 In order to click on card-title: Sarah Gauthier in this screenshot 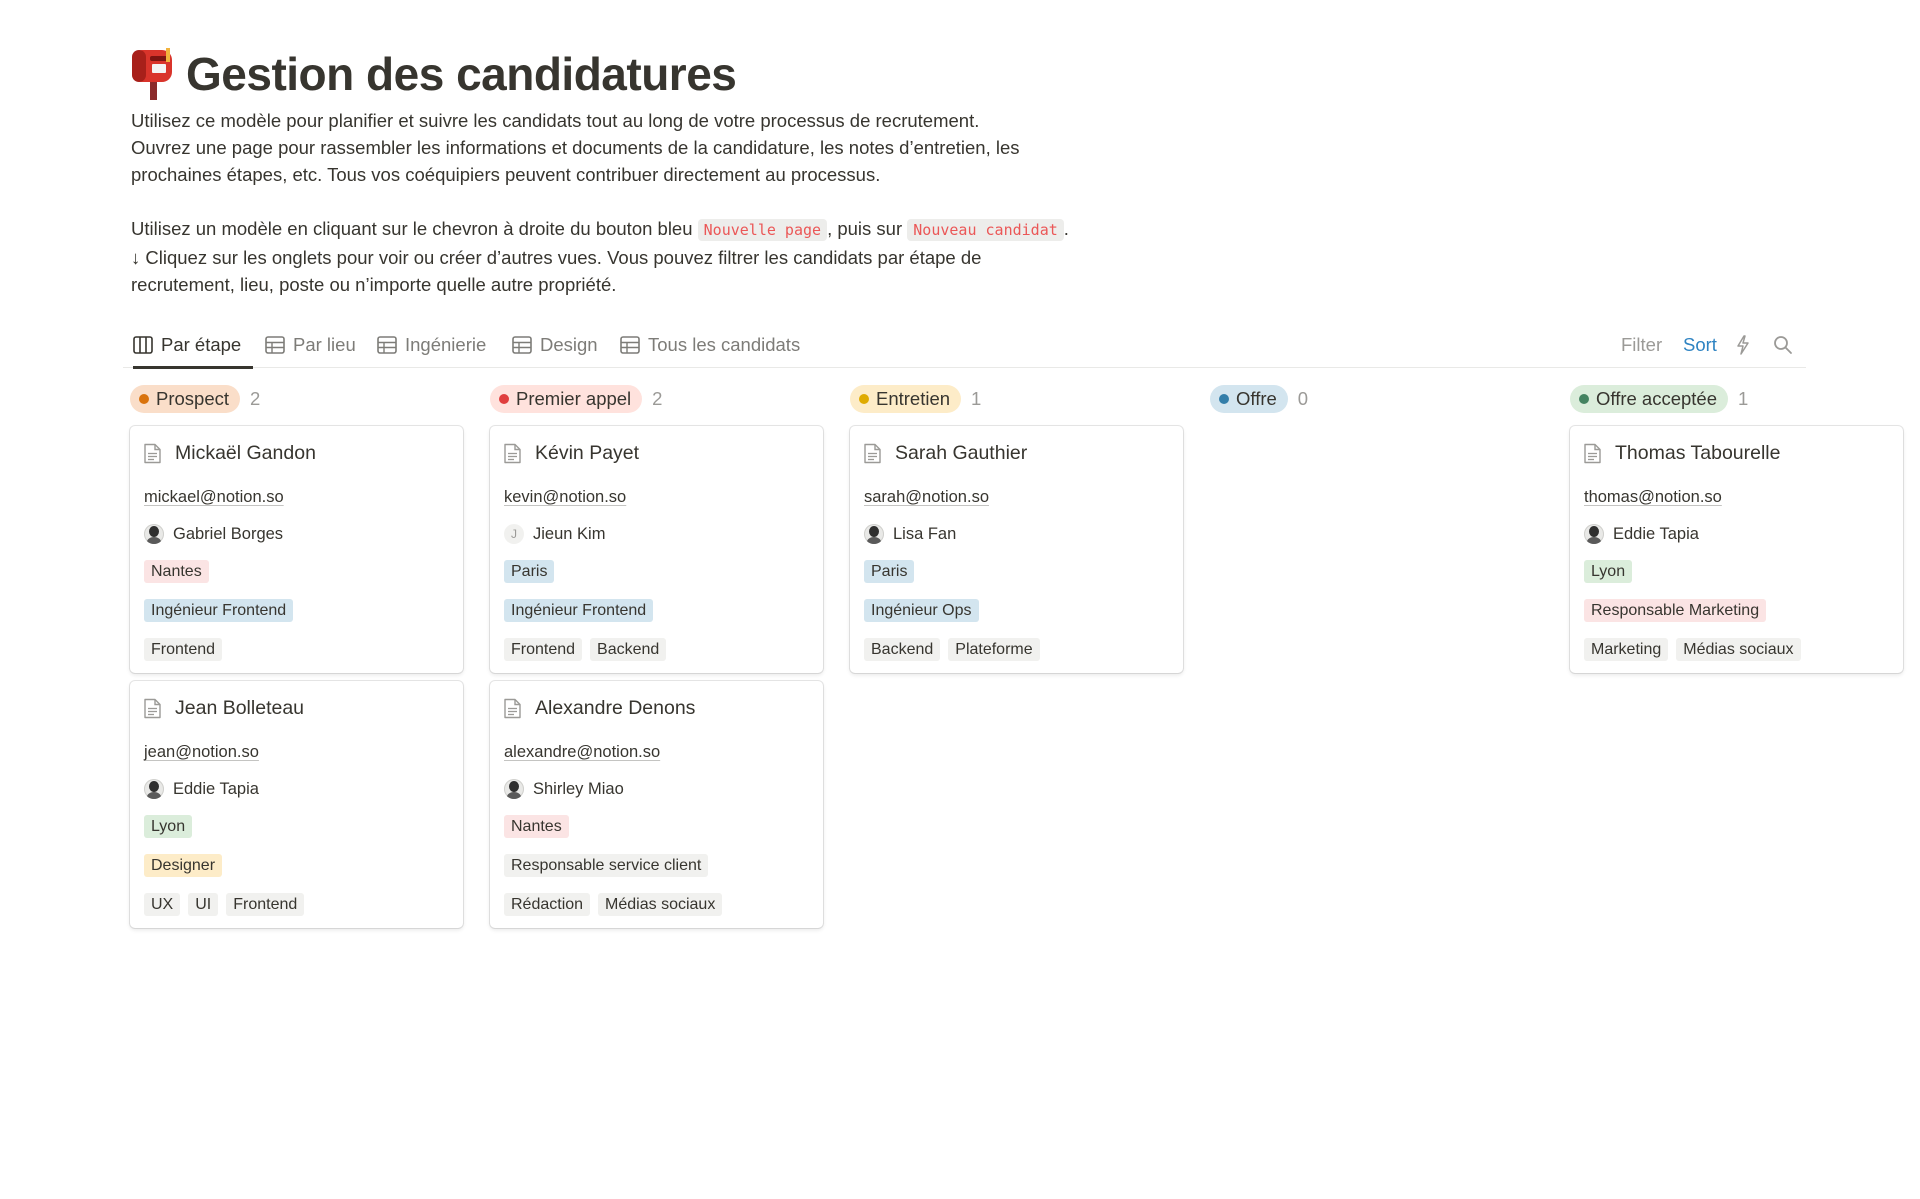, I will do `click(945, 453)`.